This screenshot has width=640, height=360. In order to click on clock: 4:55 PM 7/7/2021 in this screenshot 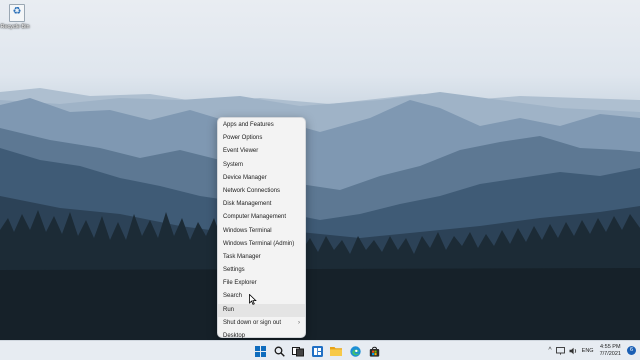, I will do `click(610, 351)`.